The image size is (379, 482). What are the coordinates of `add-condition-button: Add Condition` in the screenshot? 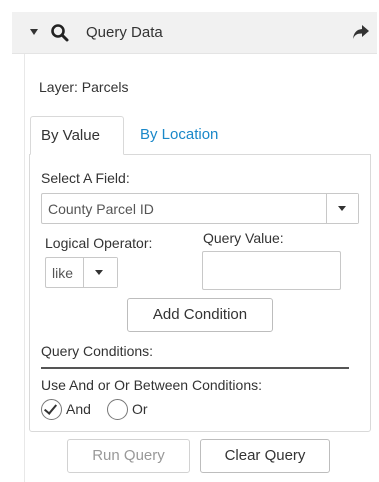 It's located at (200, 315).